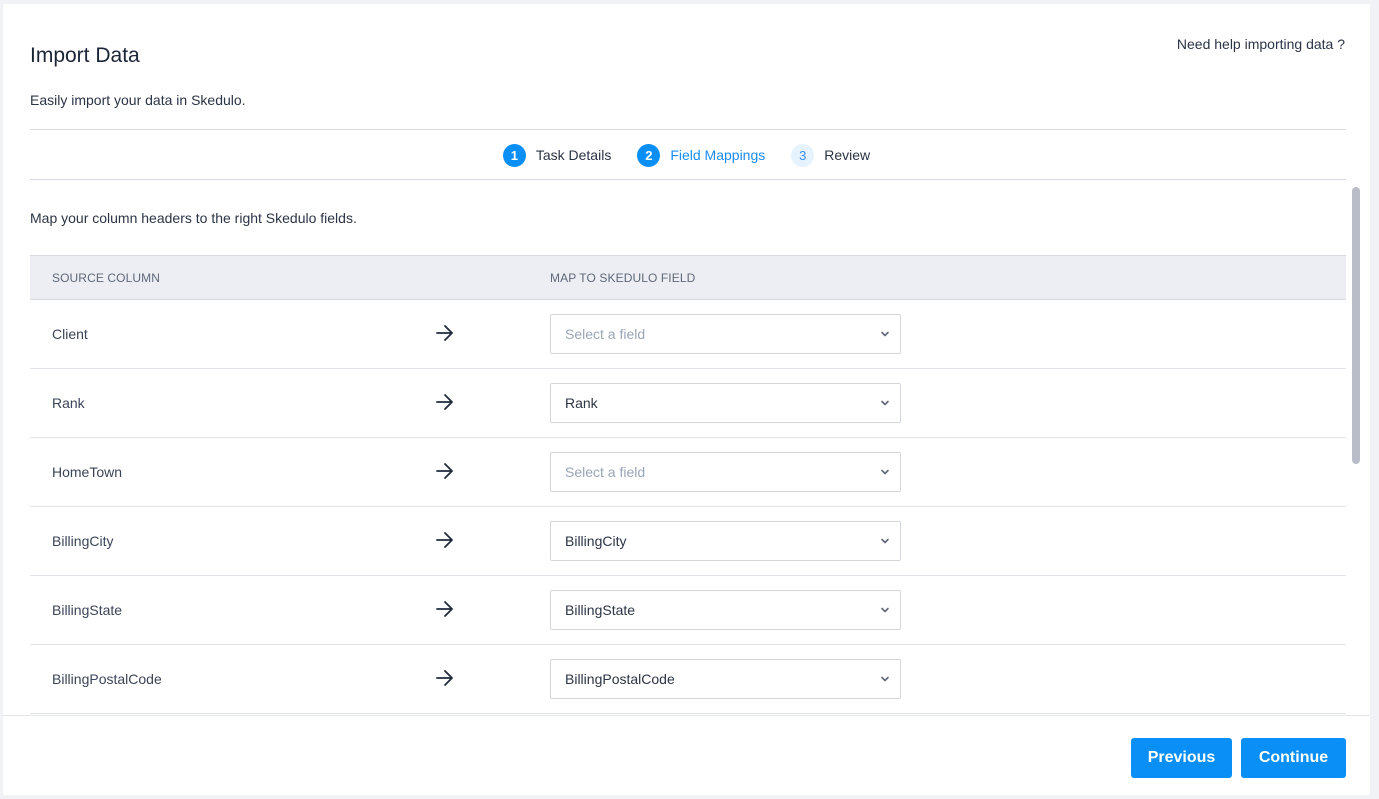 This screenshot has width=1379, height=799. I want to click on field-select-value: BillingState, so click(600, 610).